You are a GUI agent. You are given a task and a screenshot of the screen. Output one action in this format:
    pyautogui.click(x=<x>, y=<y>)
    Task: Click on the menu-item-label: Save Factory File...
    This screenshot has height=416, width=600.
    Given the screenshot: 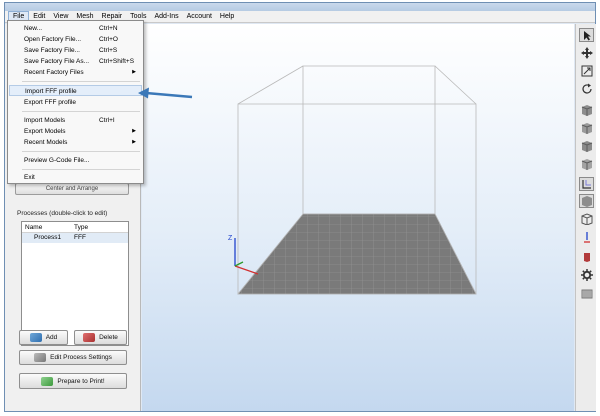 What is the action you would take?
    pyautogui.click(x=52, y=50)
    